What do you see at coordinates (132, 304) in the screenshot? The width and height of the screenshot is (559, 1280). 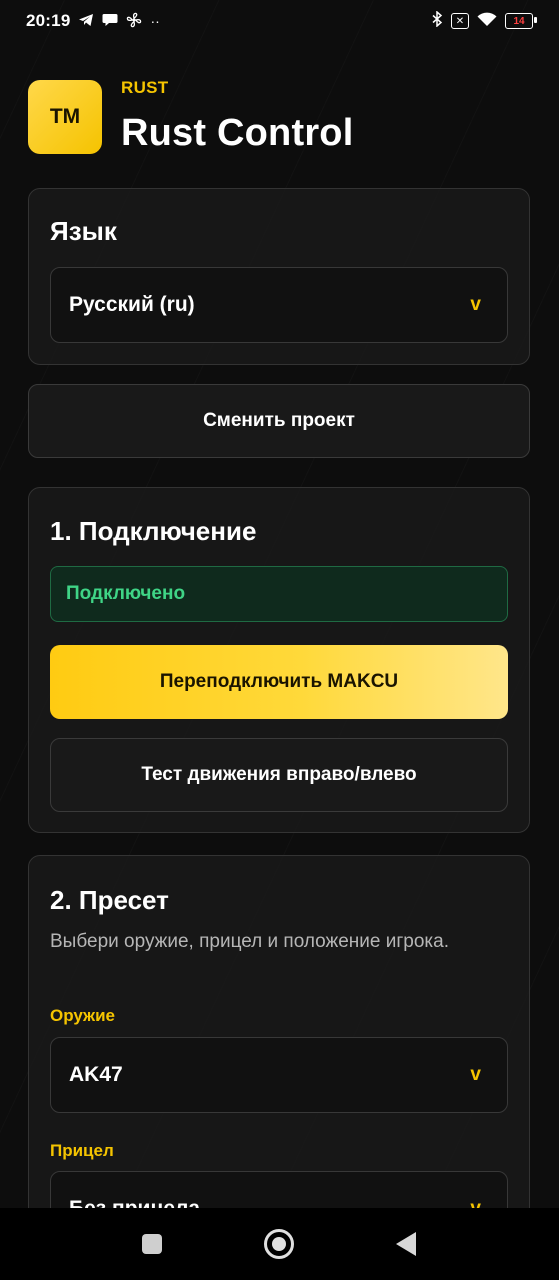 I see `language-select-value: Русский (ru)` at bounding box center [132, 304].